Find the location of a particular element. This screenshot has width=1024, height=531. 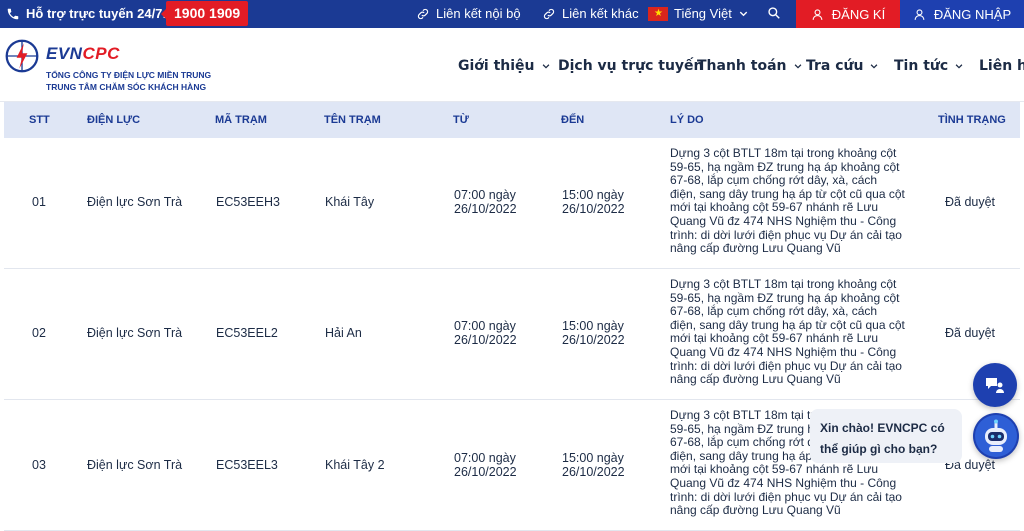

support-chat-icon is located at coordinates (995, 385).